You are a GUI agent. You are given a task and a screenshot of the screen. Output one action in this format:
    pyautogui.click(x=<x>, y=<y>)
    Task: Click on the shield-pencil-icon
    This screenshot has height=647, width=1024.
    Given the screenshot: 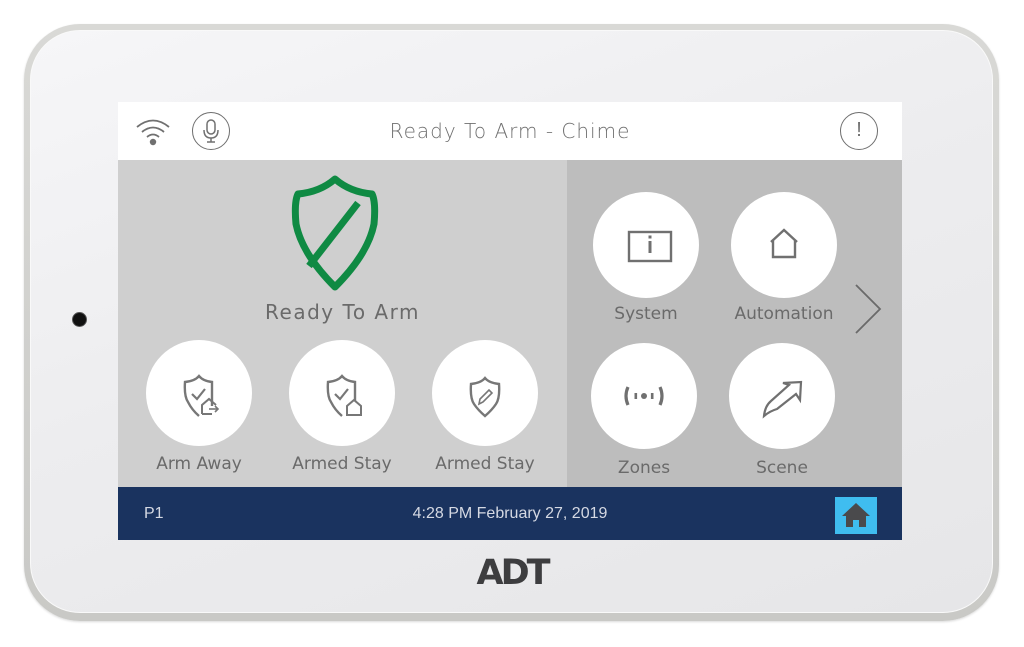 What is the action you would take?
    pyautogui.click(x=485, y=397)
    